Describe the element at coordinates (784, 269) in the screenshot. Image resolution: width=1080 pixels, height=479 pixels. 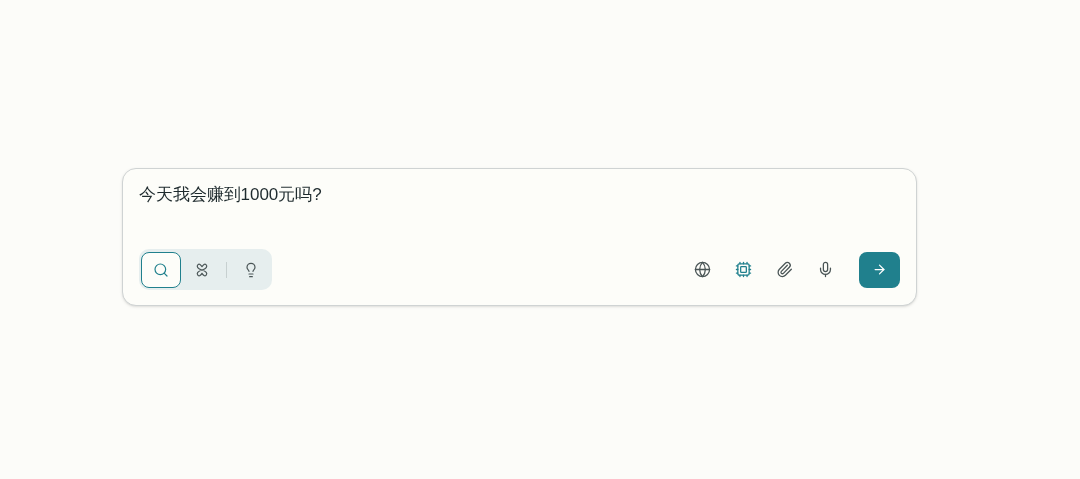
I see `paperclip-icon` at that location.